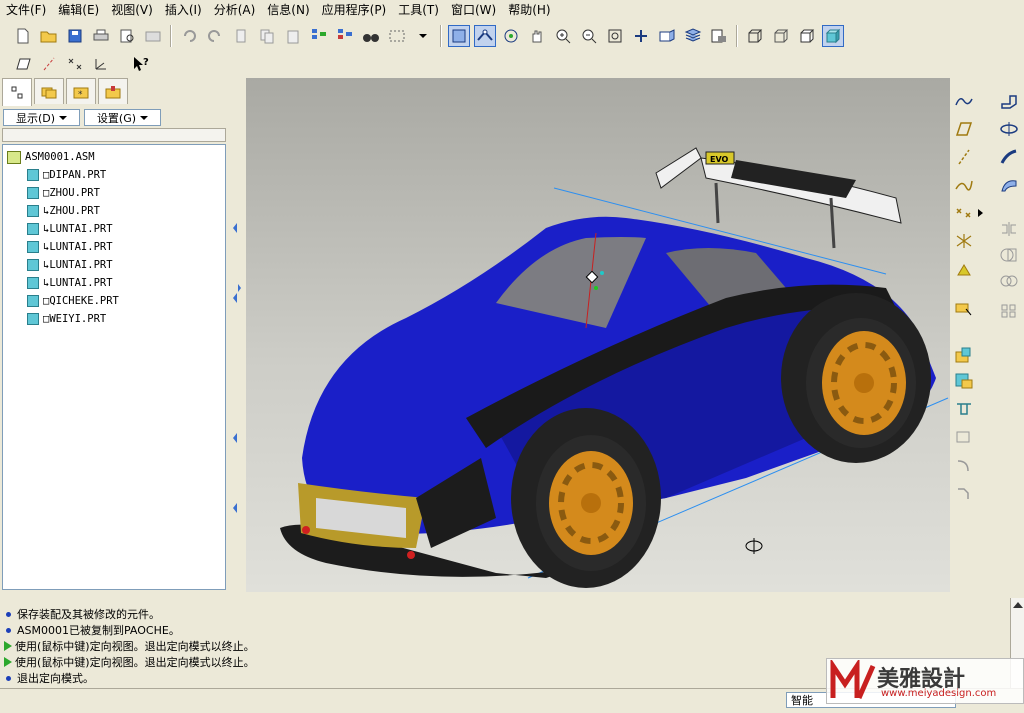  Describe the element at coordinates (215, 36) in the screenshot. I see `redo-button` at that location.